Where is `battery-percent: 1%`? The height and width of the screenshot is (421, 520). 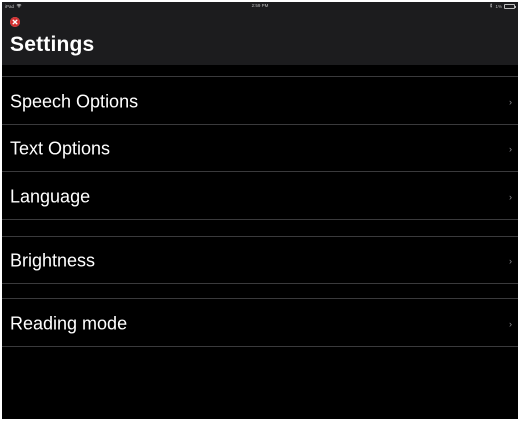
battery-percent: 1% is located at coordinates (498, 6).